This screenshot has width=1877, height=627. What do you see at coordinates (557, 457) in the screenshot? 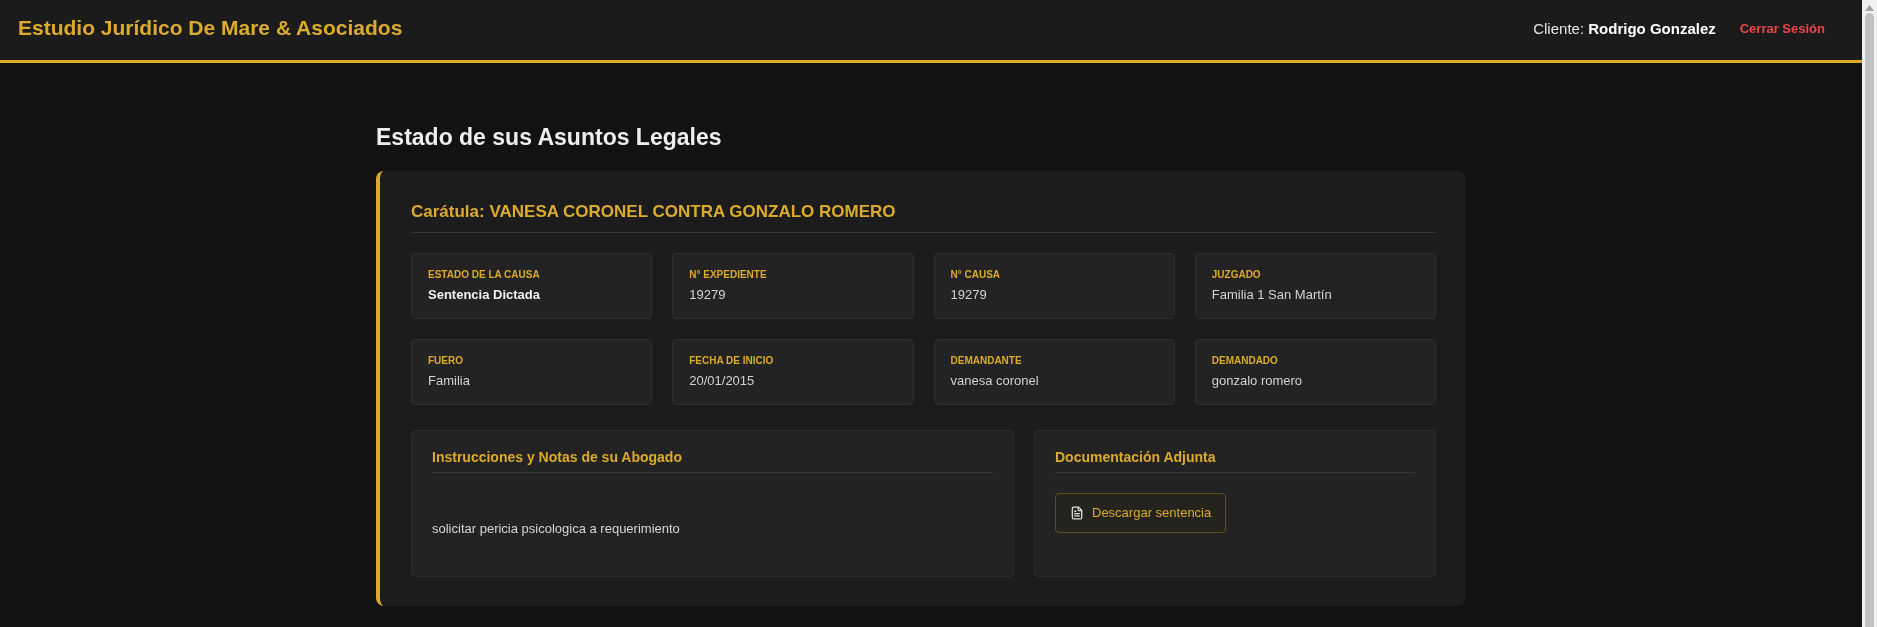
I see `panel-heading: Instrucciones y Notas de su Abogado` at bounding box center [557, 457].